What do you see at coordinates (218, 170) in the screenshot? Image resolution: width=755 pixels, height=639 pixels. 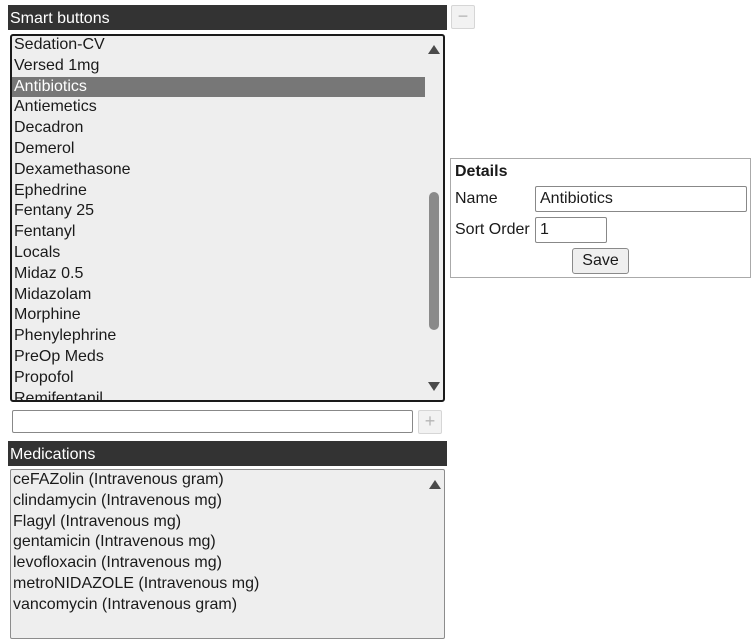 I see `smart-button-item: Dexamethasone` at bounding box center [218, 170].